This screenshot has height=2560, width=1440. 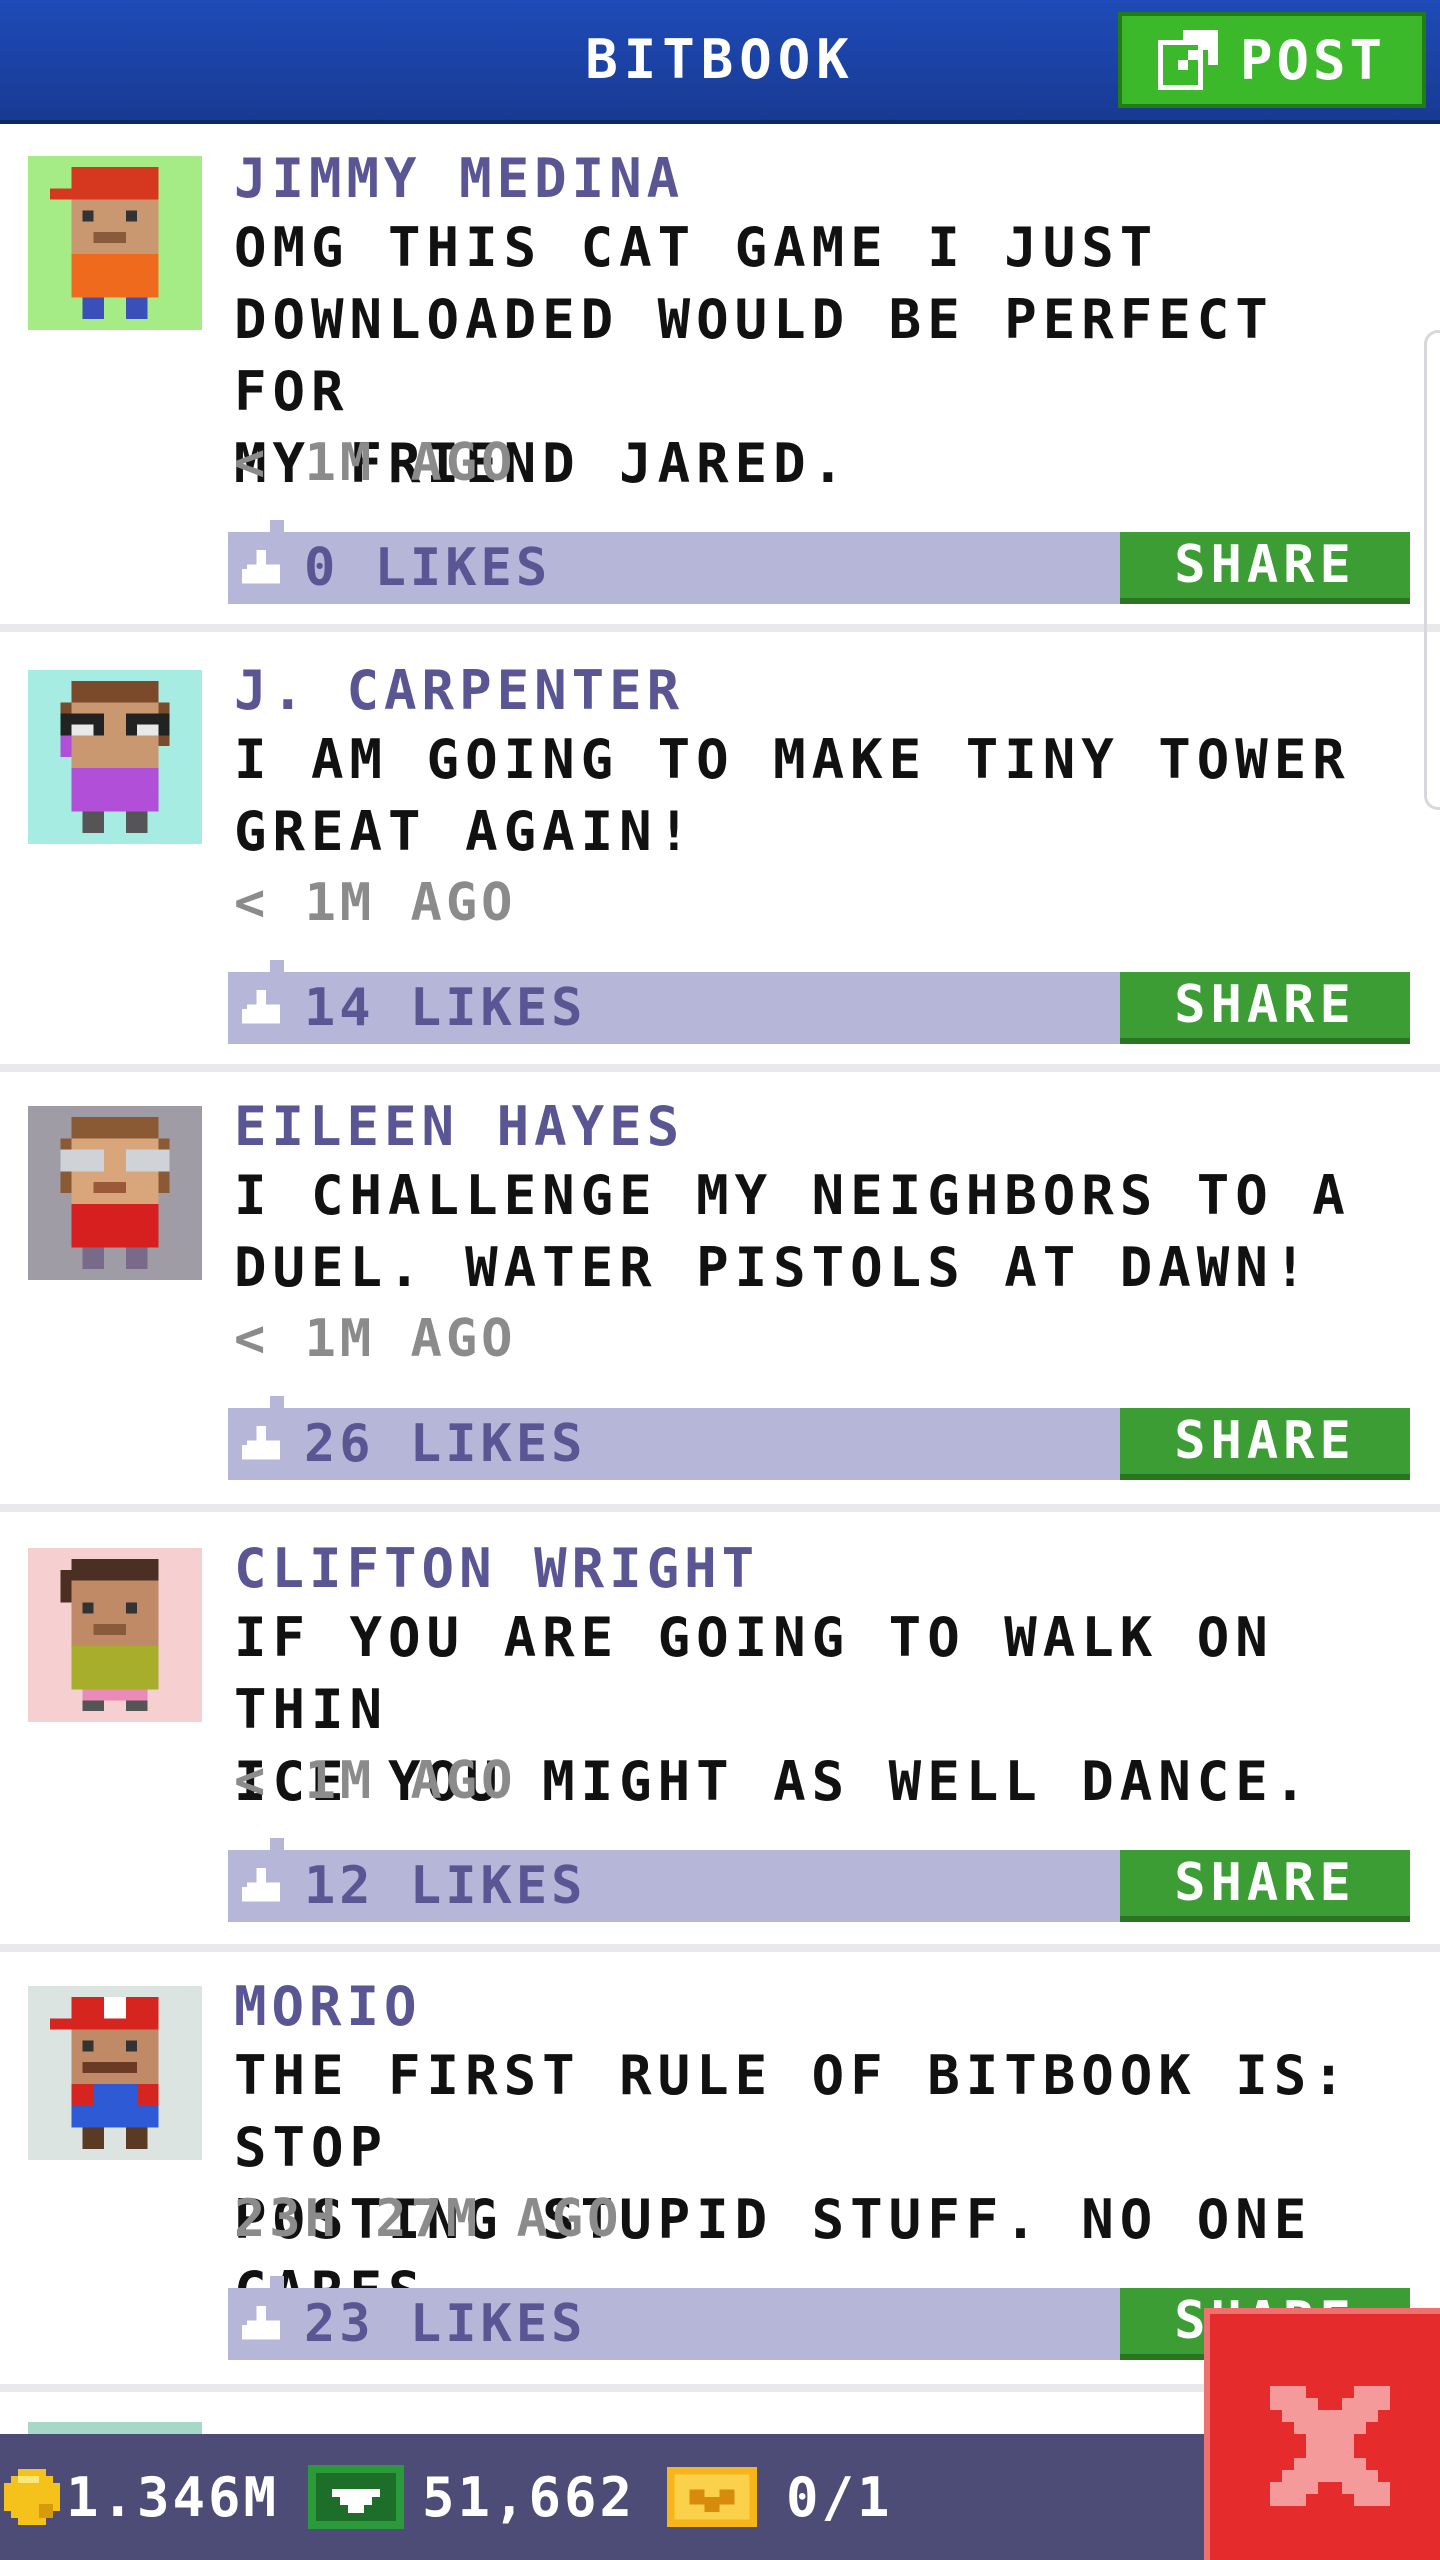 I want to click on coin-icon, so click(x=32, y=2497).